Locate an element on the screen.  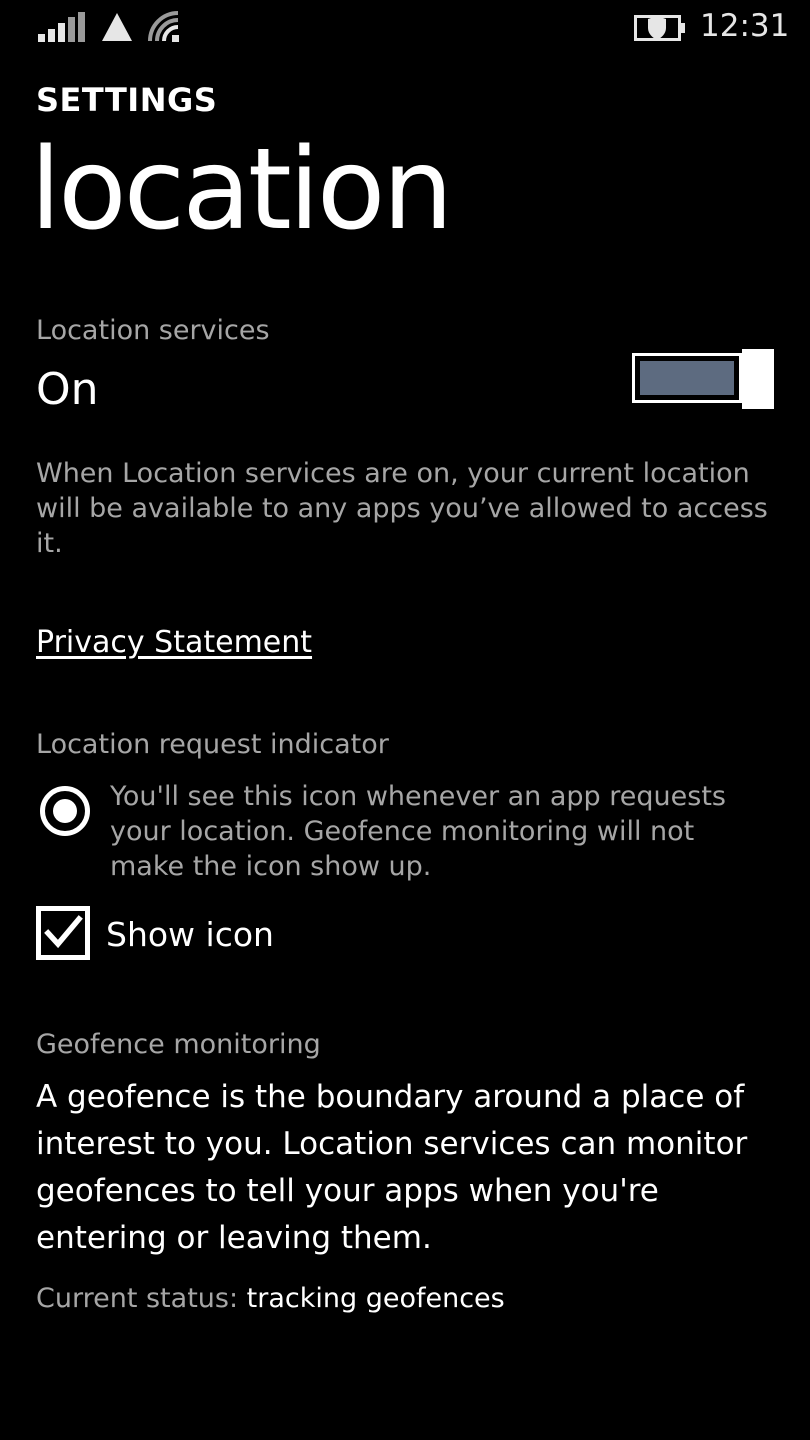
location-request-indicator-label: Location request indicator is located at coordinates (212, 744).